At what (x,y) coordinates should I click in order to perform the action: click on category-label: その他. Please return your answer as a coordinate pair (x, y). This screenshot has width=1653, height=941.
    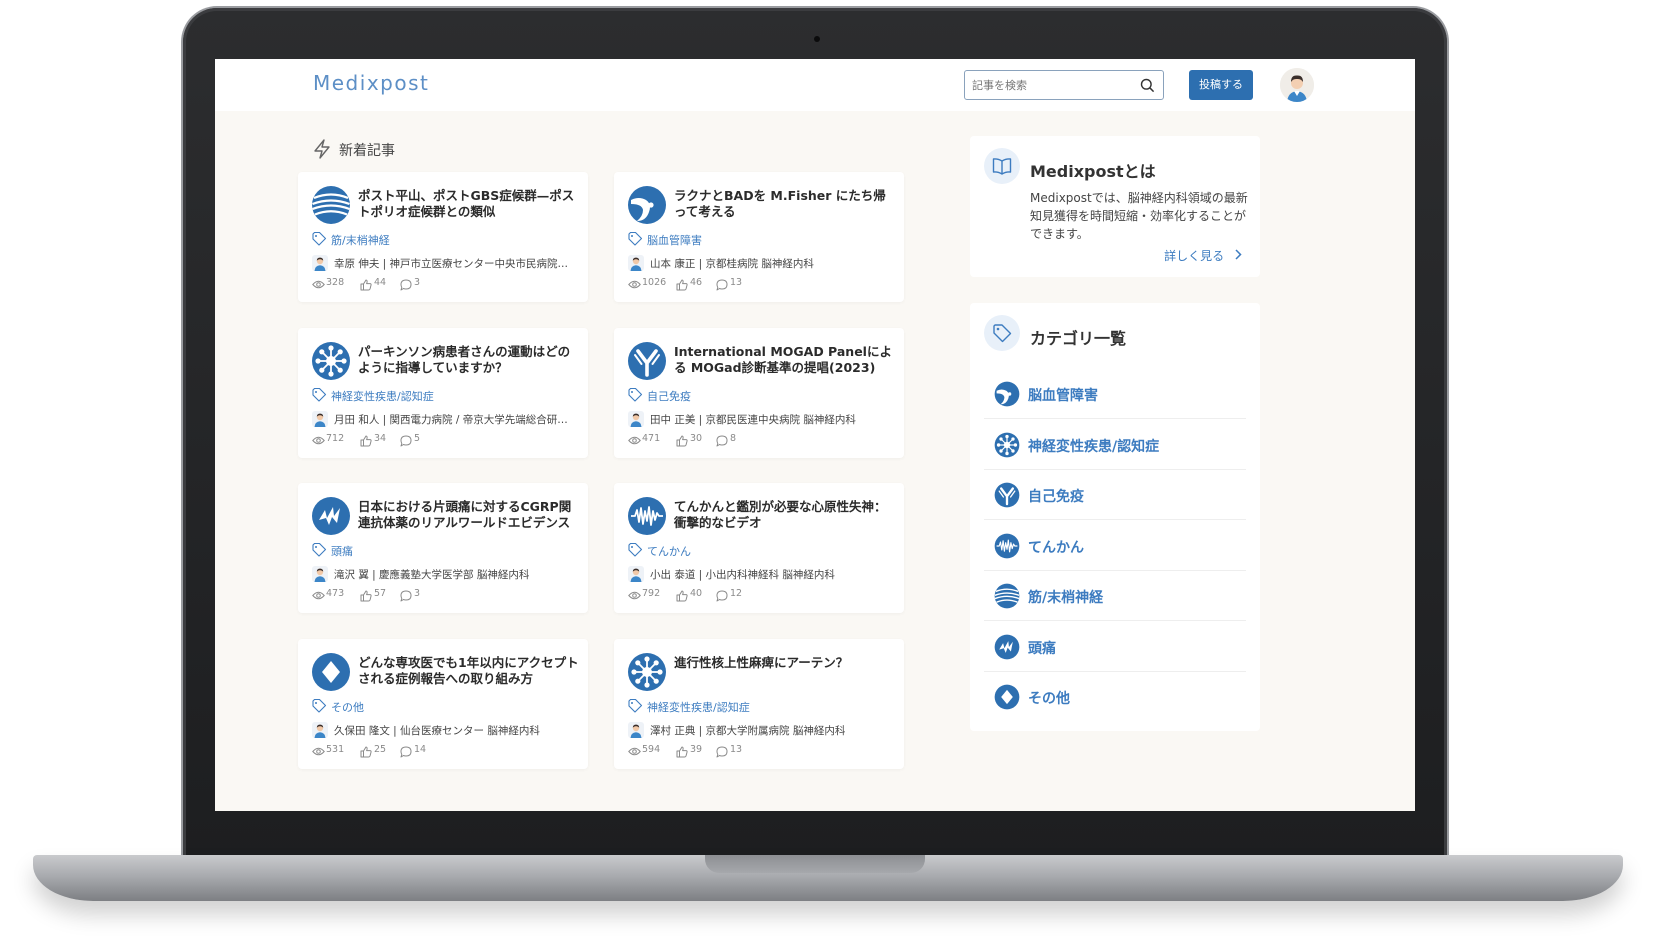
    Looking at the image, I should click on (1049, 698).